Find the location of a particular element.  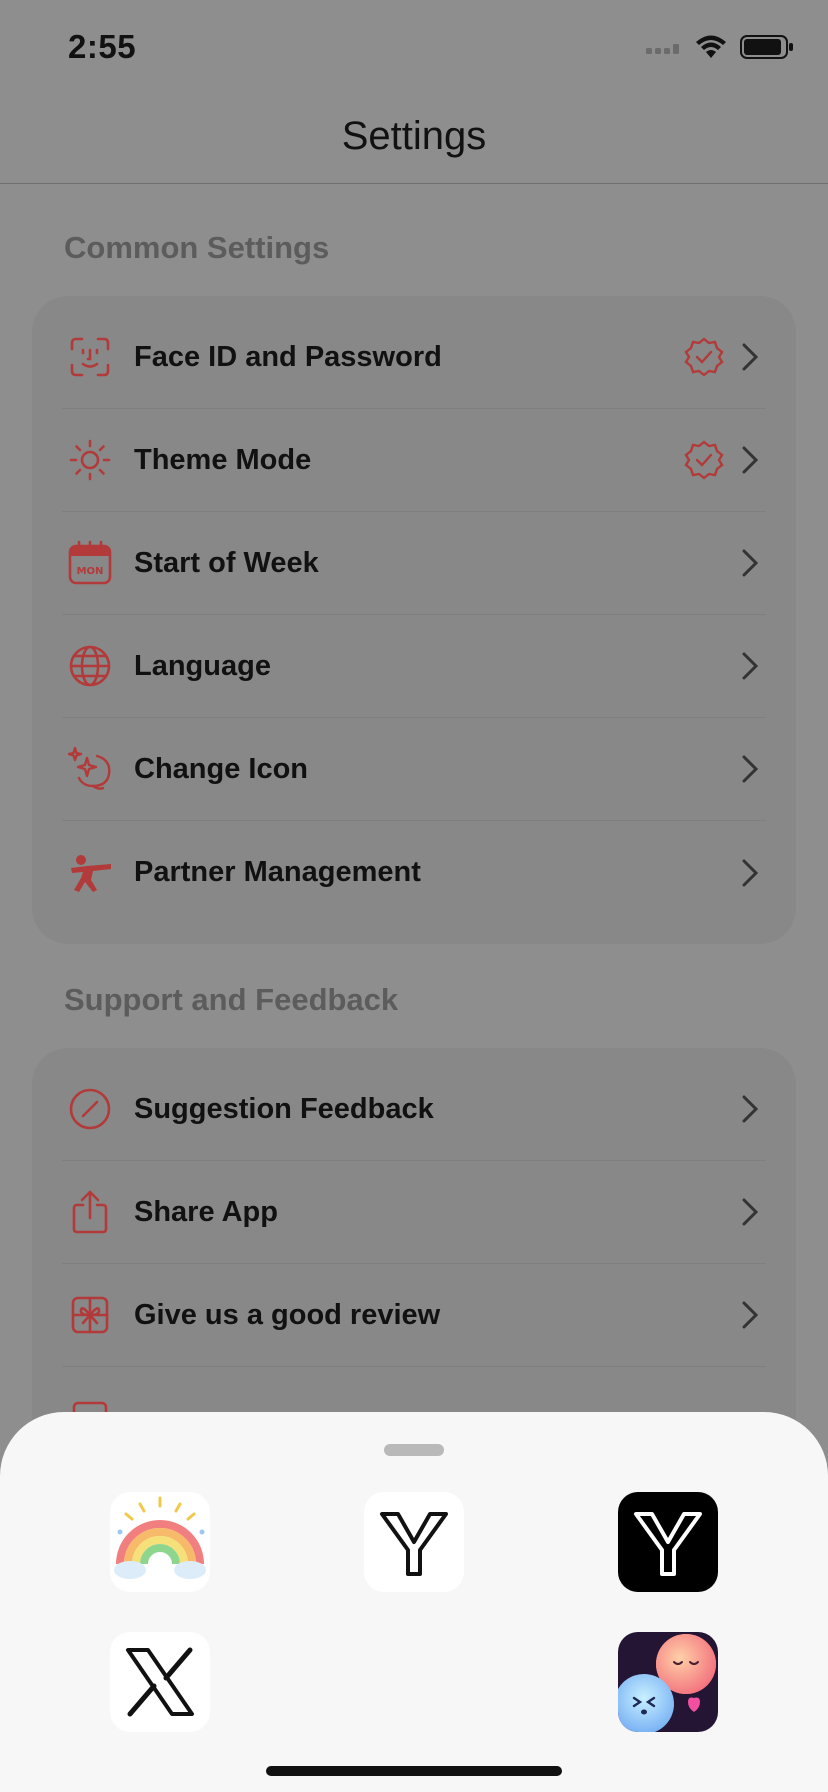

gift-icon is located at coordinates (90, 1315).